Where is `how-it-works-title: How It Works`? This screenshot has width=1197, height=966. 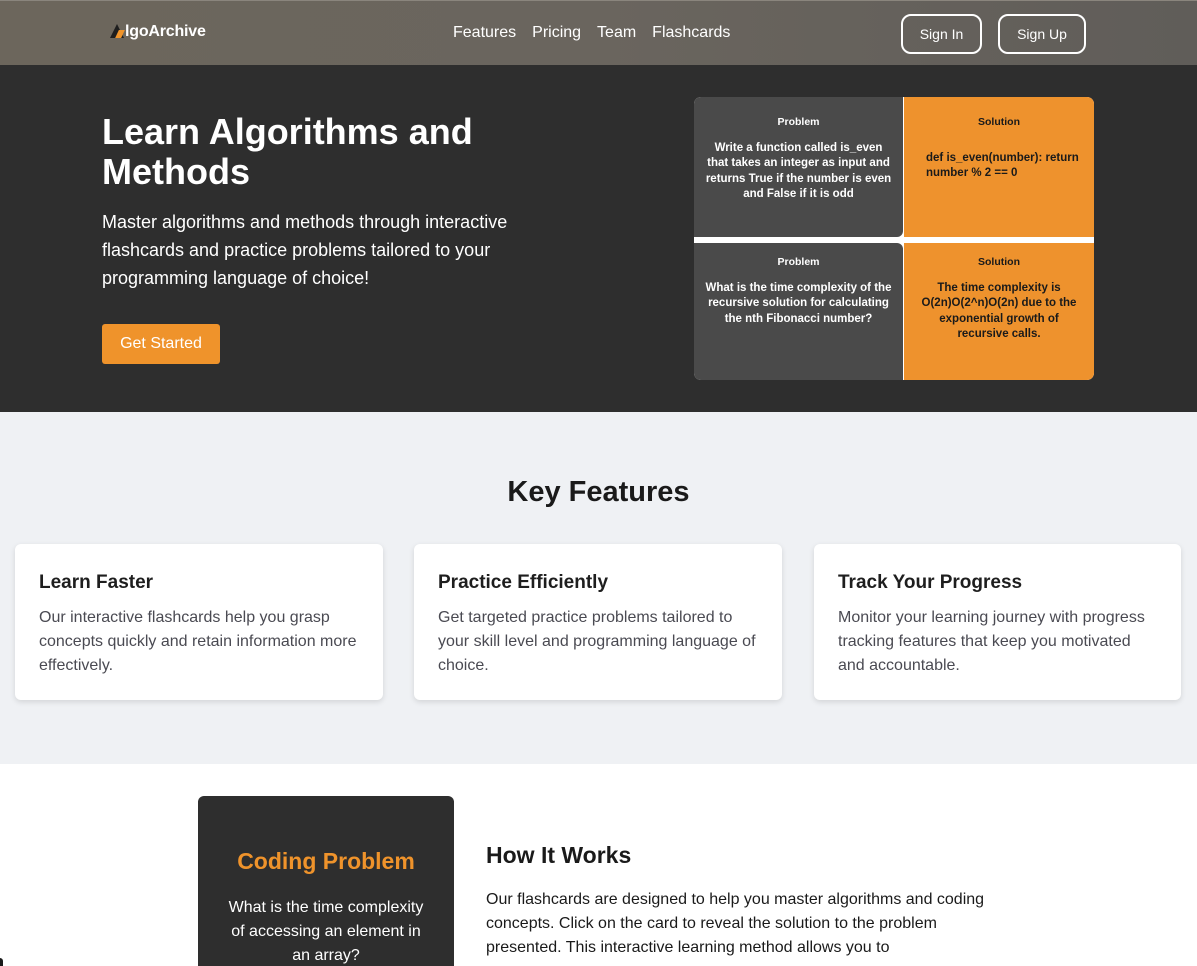
how-it-works-title: How It Works is located at coordinates (559, 855).